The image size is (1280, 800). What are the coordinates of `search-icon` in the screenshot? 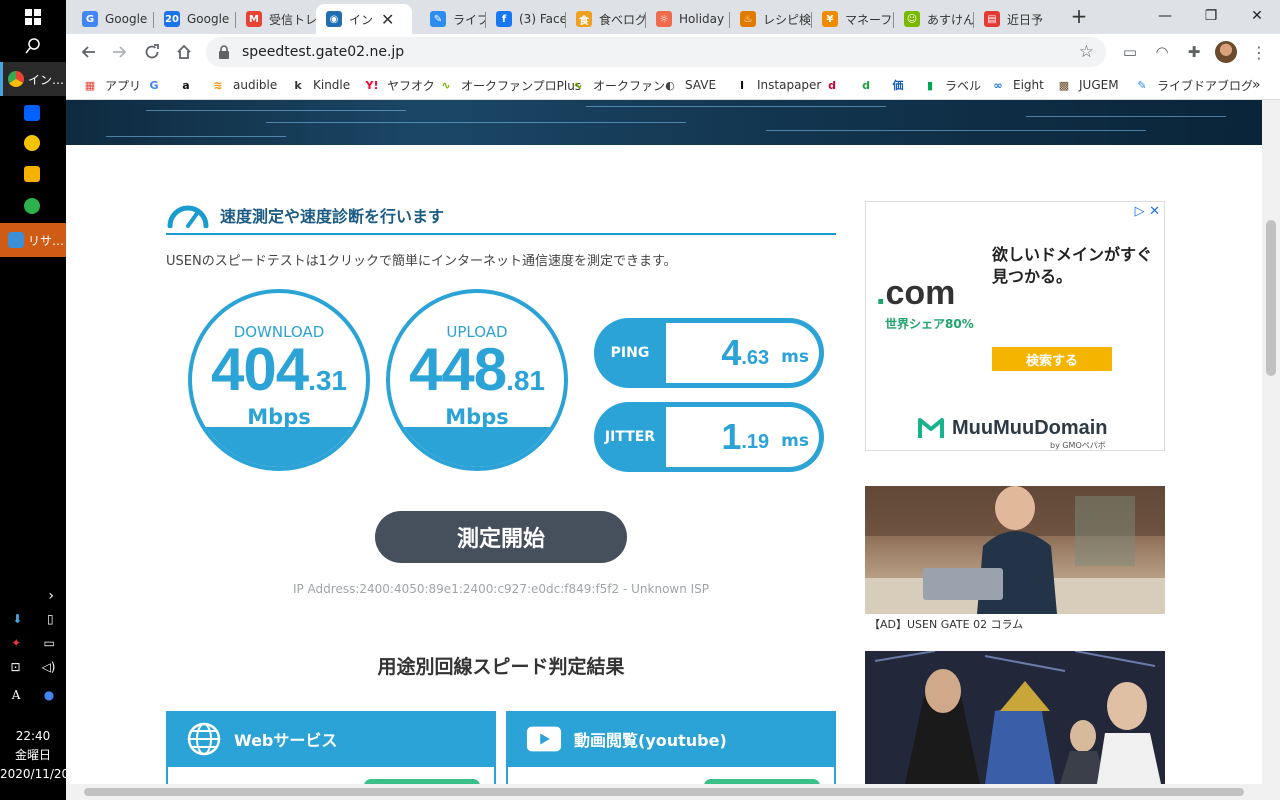 It's located at (32, 46).